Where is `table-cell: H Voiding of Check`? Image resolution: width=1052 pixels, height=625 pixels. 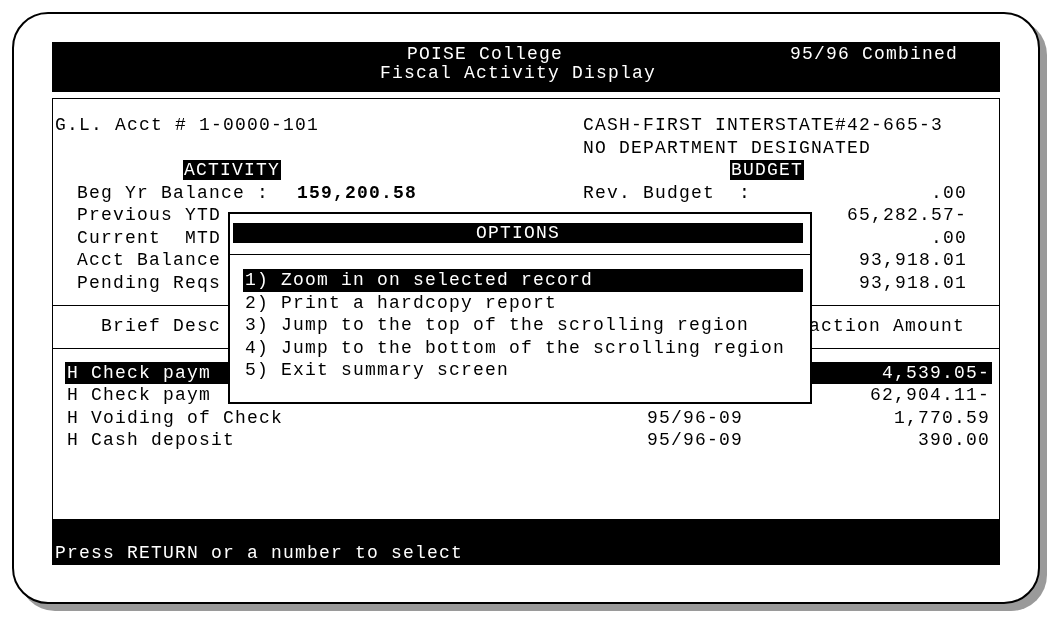 table-cell: H Voiding of Check is located at coordinates (175, 417).